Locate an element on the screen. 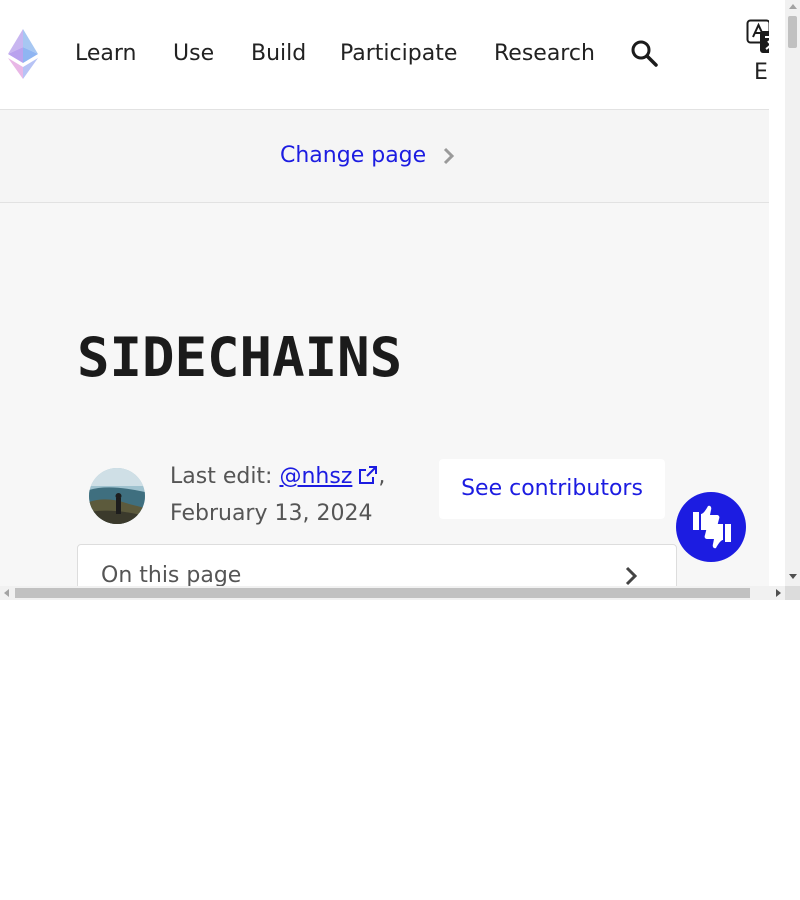 This screenshot has width=800, height=900. nav-learn: Learn is located at coordinates (106, 54).